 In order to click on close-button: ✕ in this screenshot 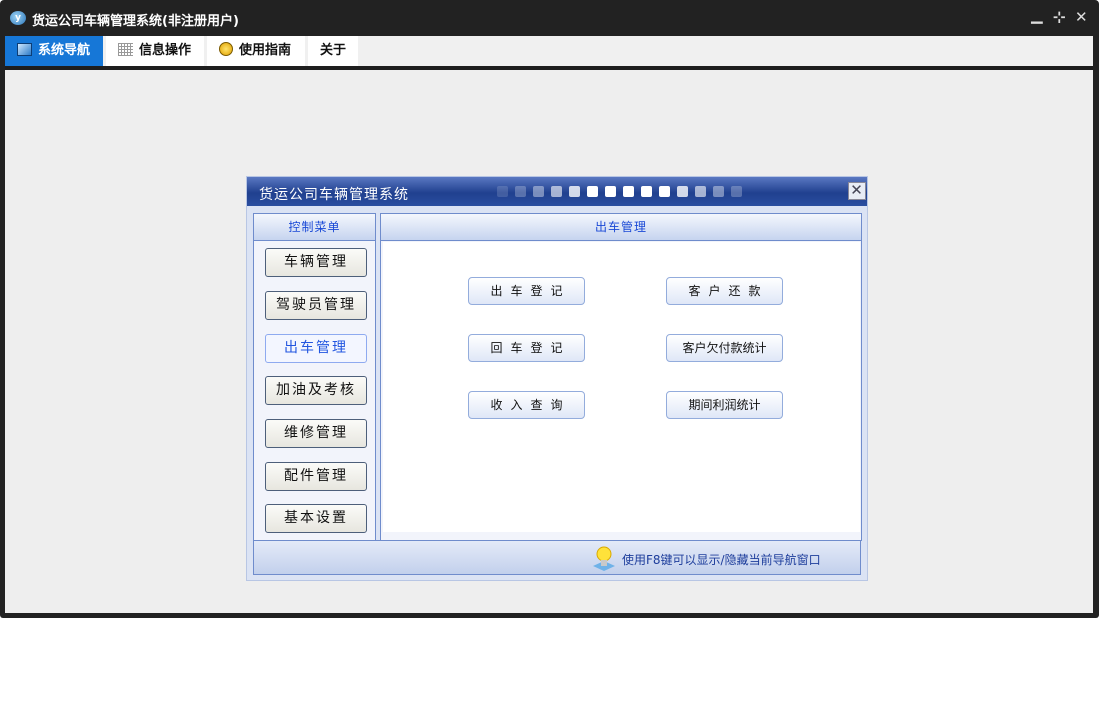, I will do `click(1081, 17)`.